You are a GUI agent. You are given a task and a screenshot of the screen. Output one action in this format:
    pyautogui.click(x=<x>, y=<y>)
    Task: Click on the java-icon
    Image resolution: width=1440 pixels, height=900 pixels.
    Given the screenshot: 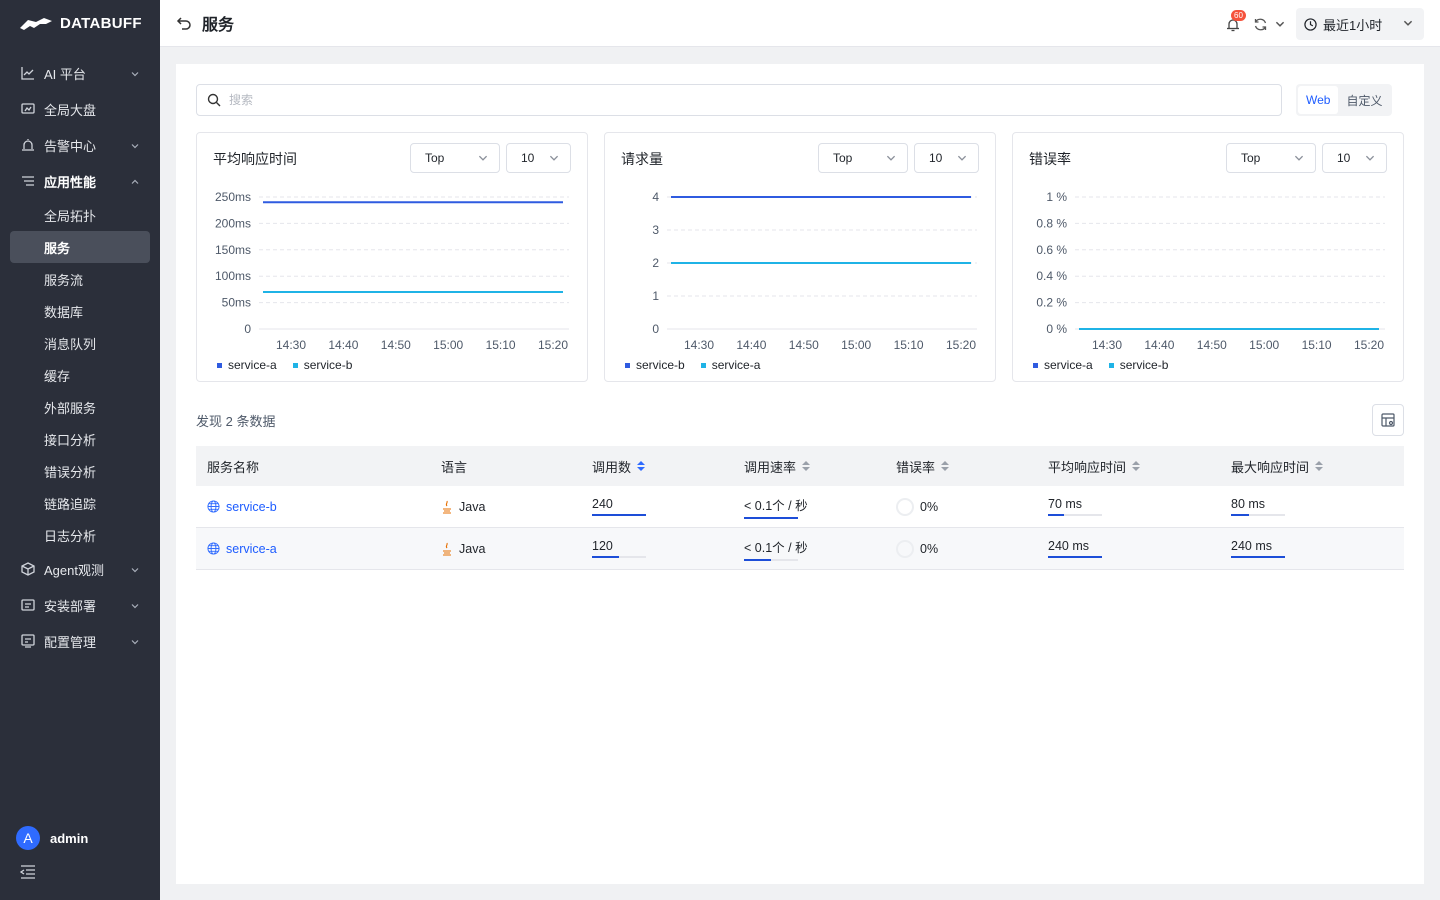 What is the action you would take?
    pyautogui.click(x=447, y=507)
    